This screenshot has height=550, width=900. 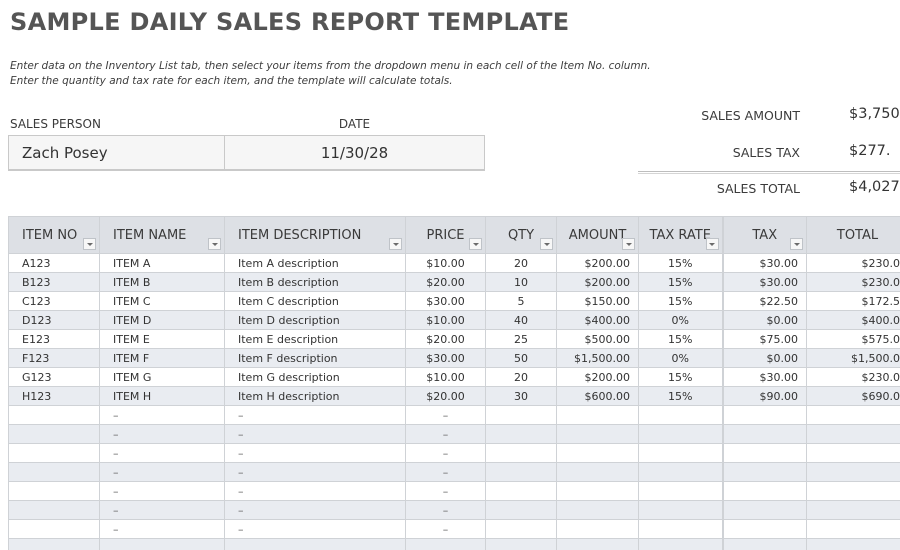 I want to click on sales-amount-value: $3,750., so click(x=874, y=114).